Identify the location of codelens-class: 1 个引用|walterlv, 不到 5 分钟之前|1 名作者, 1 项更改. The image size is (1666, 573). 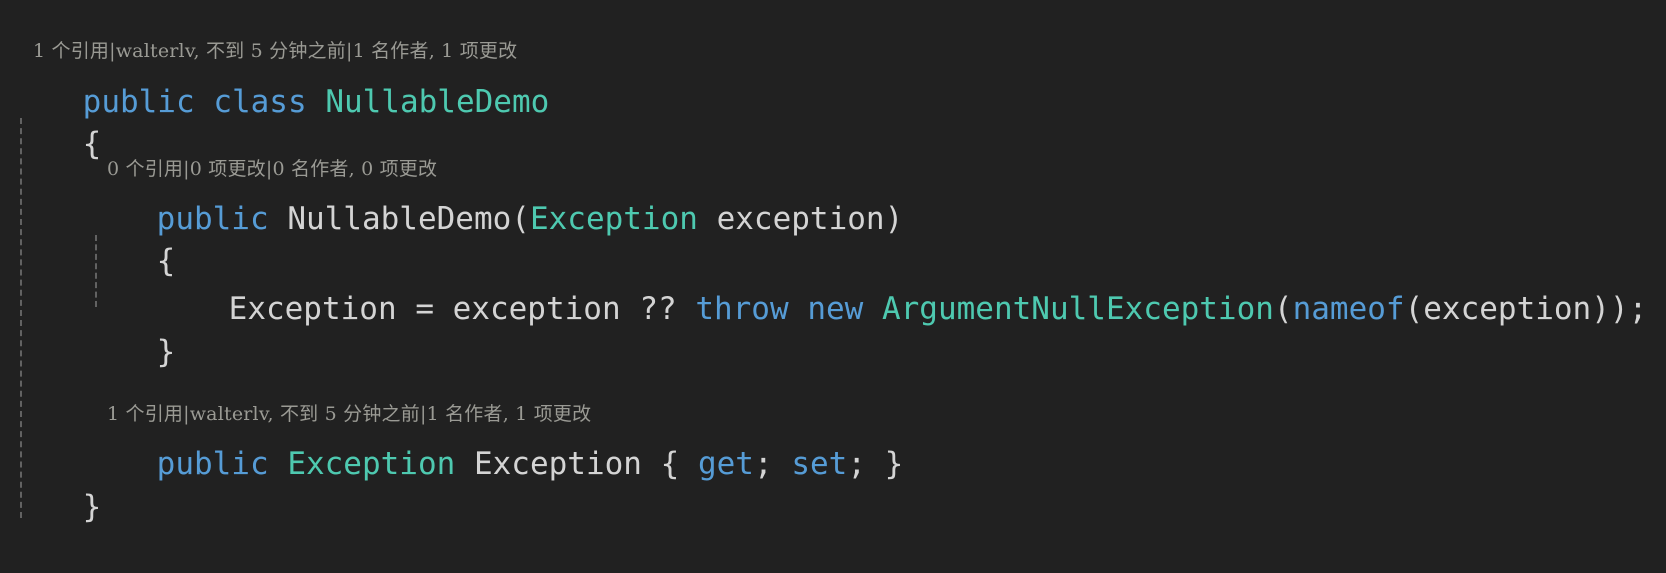
(262, 34).